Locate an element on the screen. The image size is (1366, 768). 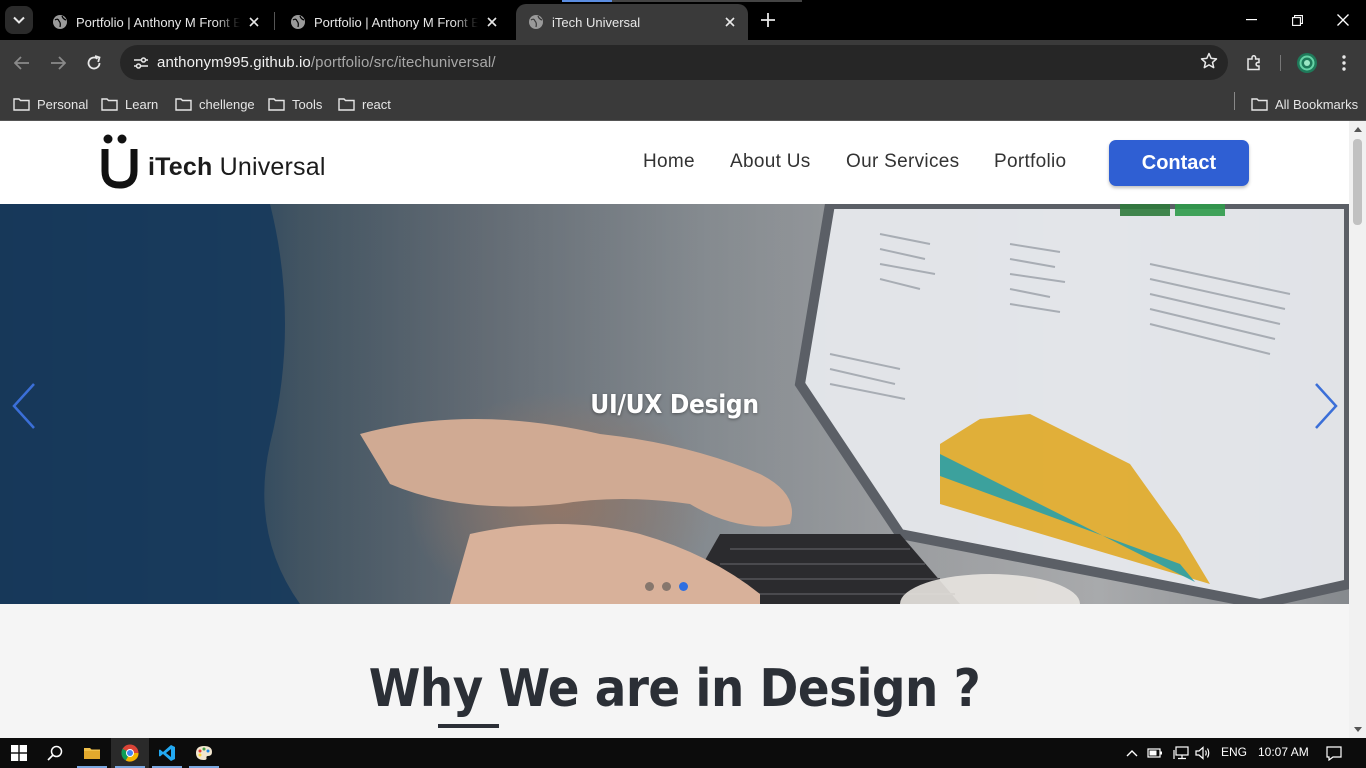
carousel-indicators is located at coordinates (666, 586).